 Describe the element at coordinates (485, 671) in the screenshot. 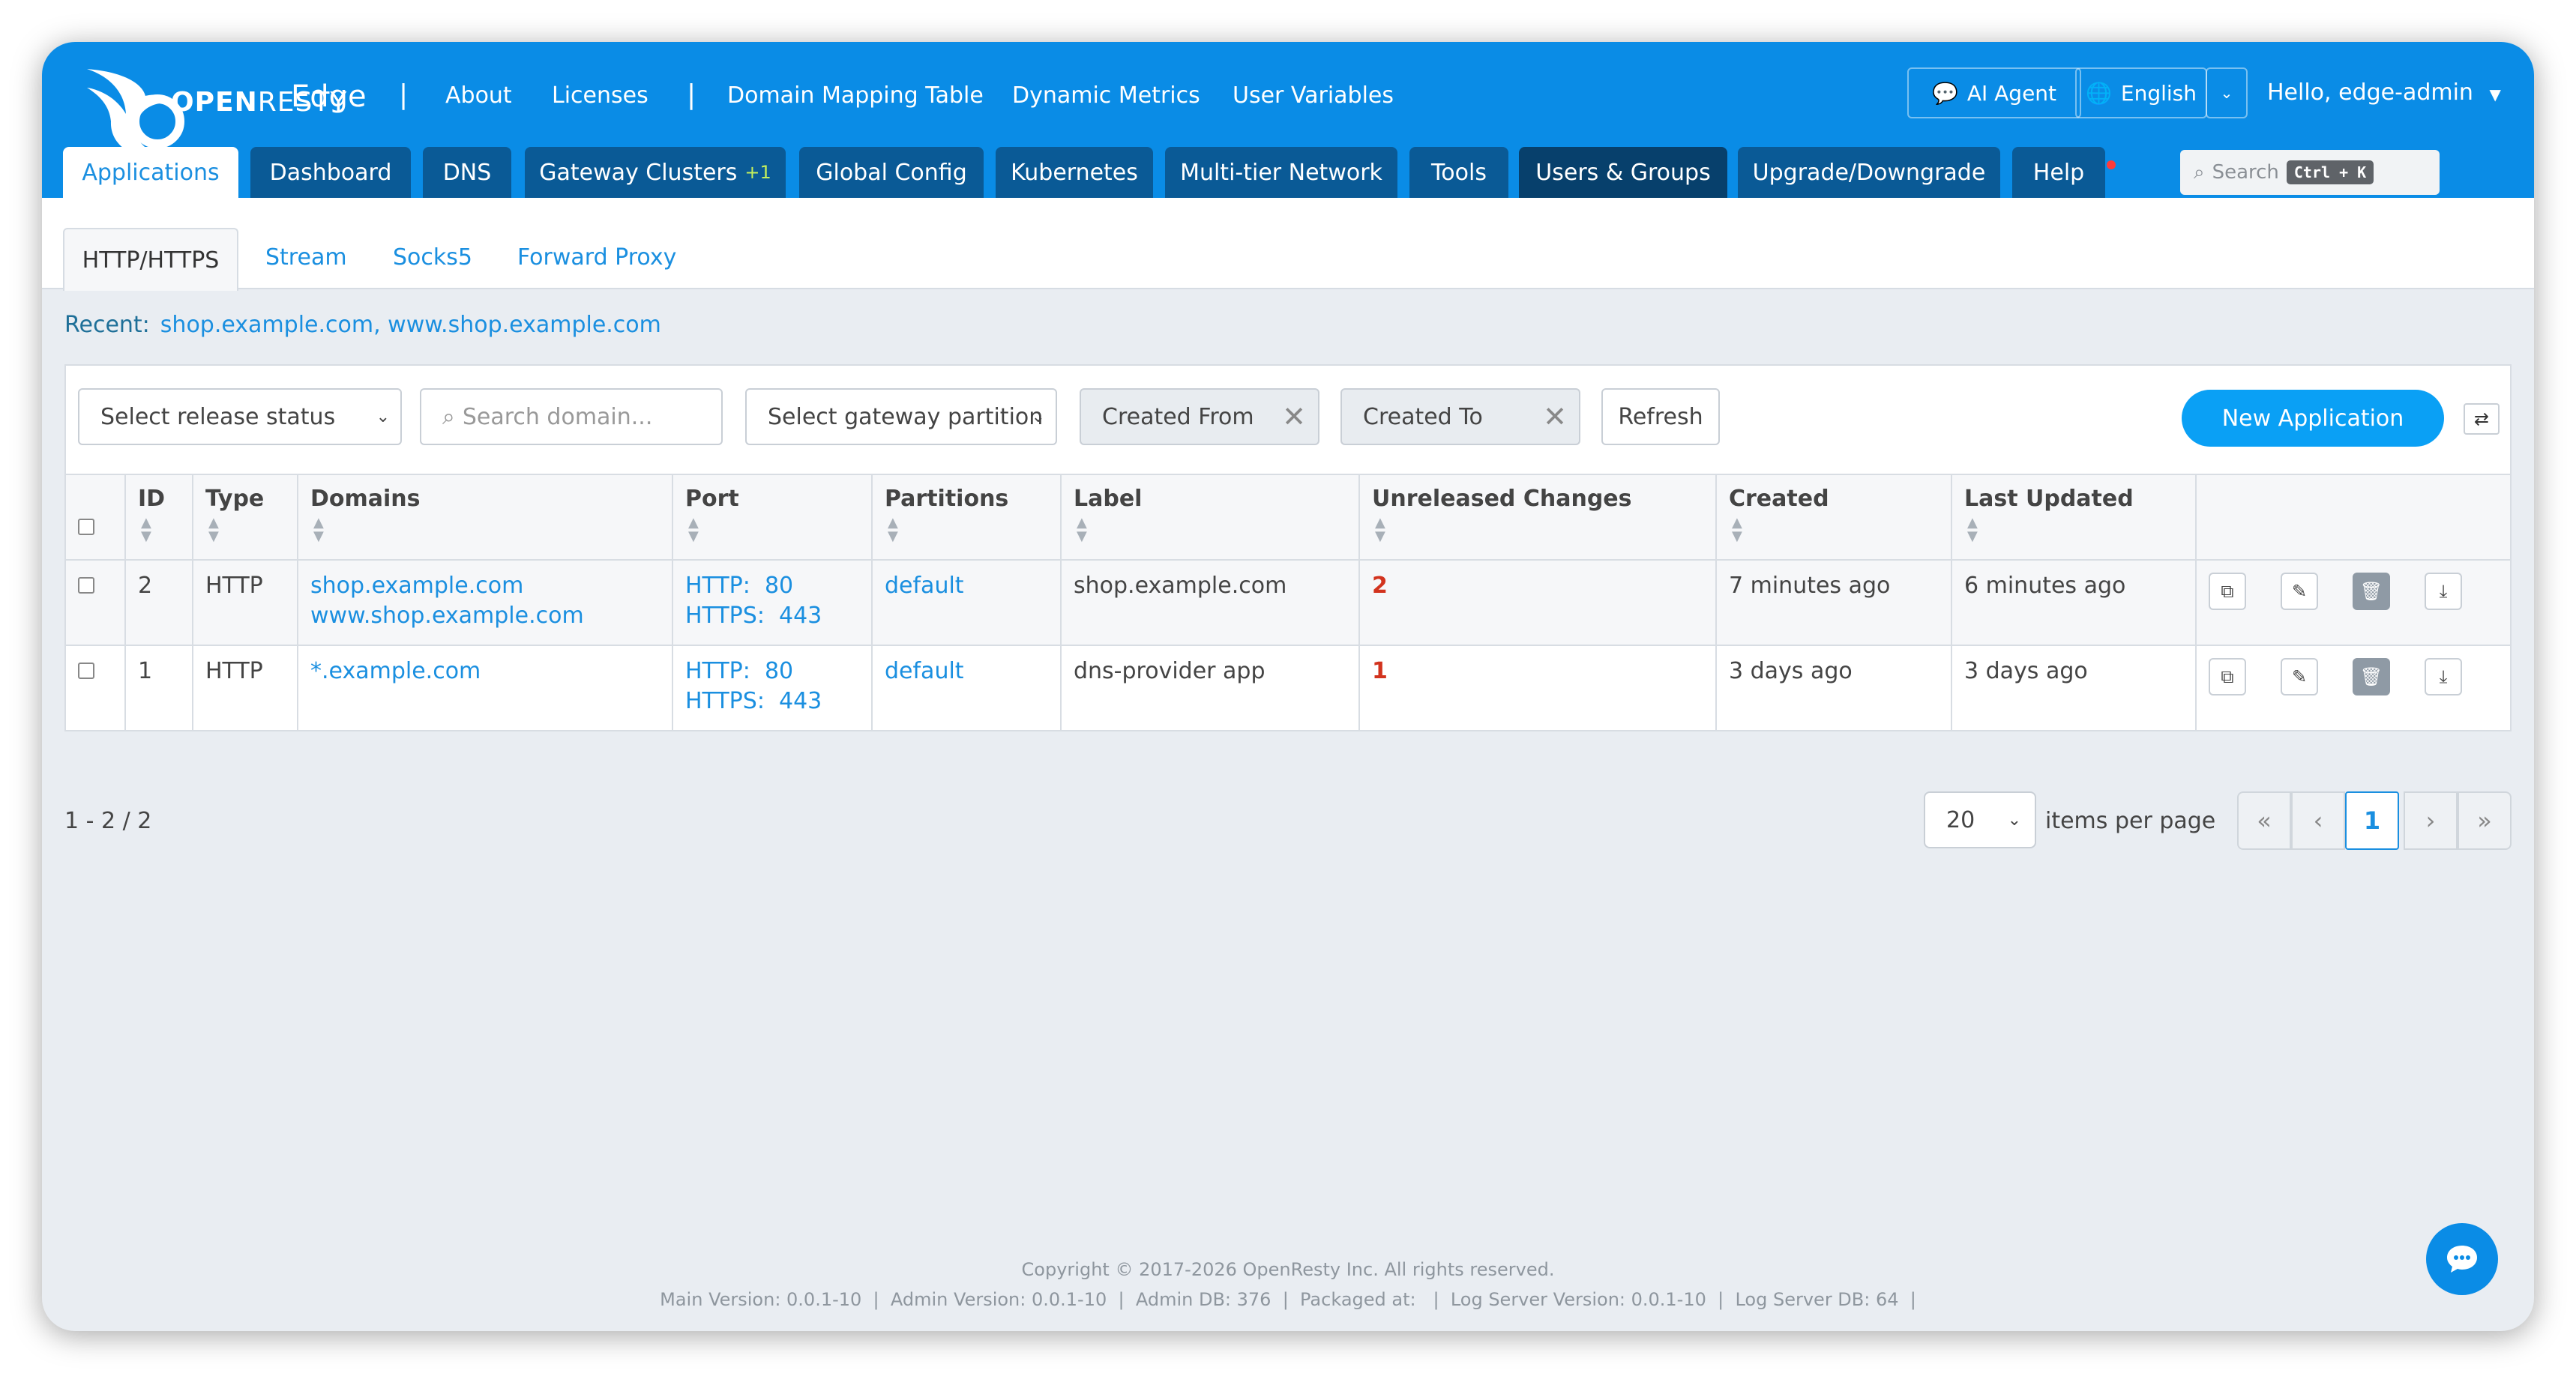

I see `domain-link: *.example.com` at that location.